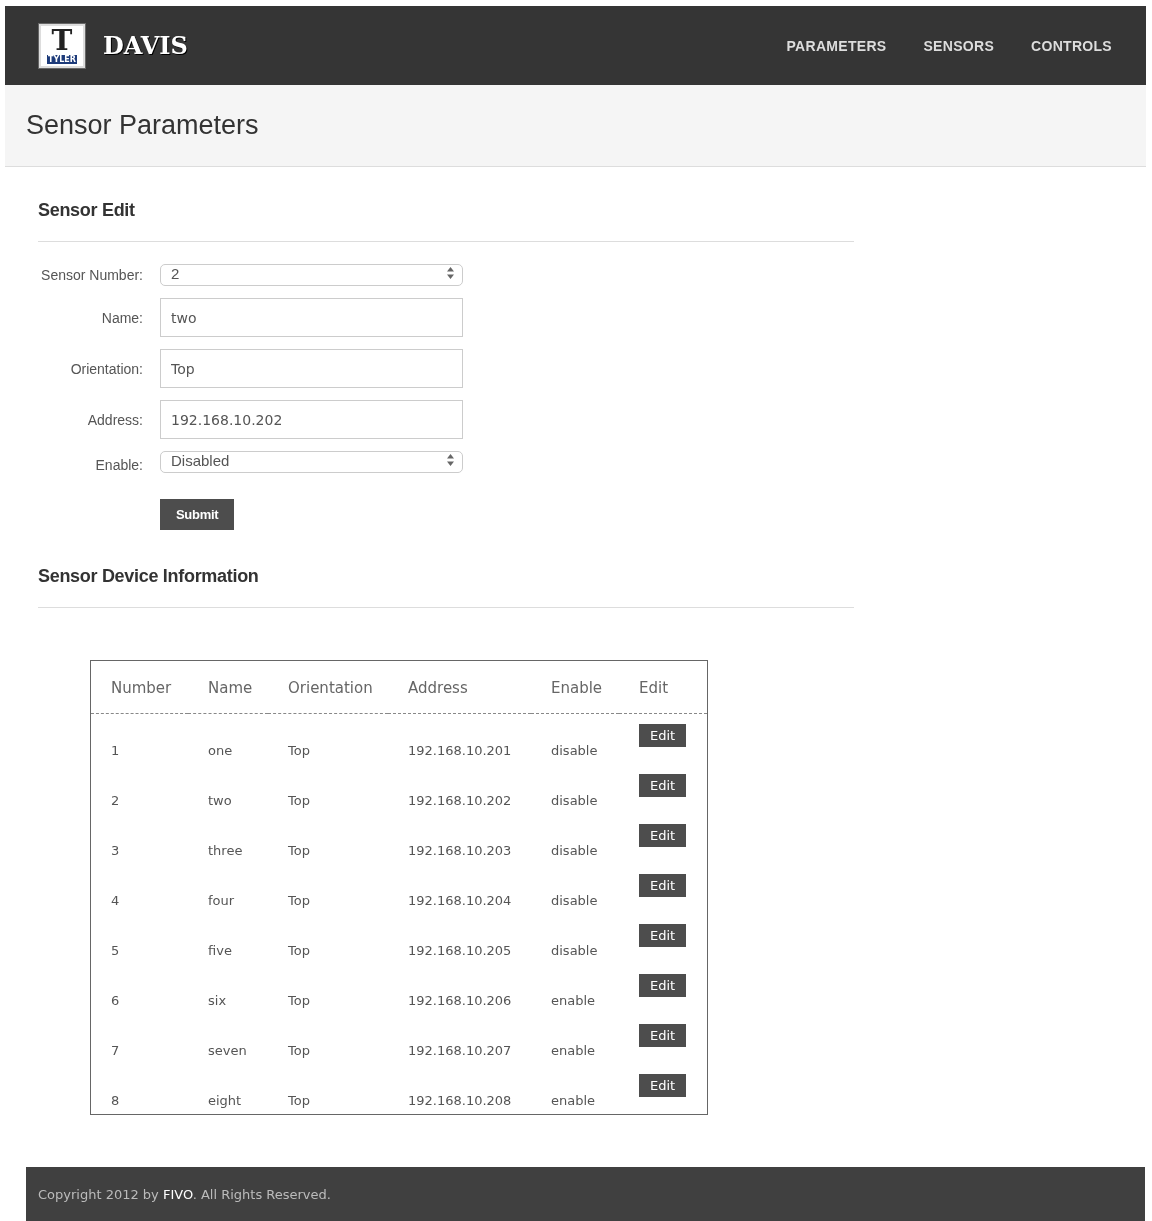 Image resolution: width=1152 pixels, height=1221 pixels. I want to click on input-field: two, so click(311, 317).